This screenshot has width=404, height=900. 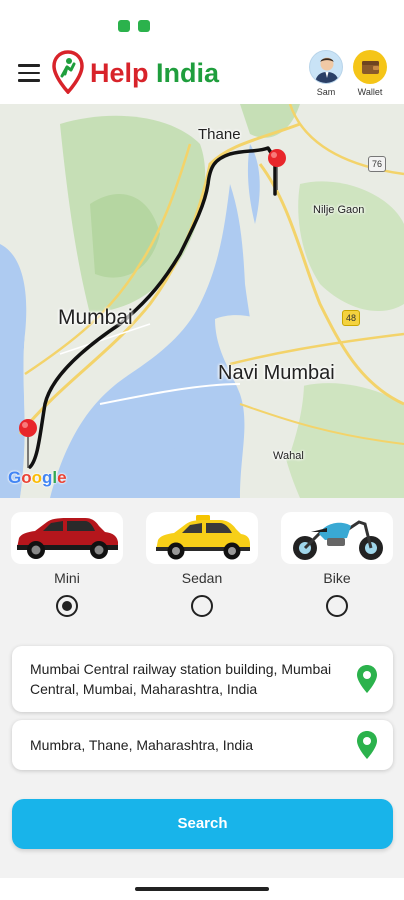 What do you see at coordinates (337, 606) in the screenshot?
I see `vehicle-radio-bike` at bounding box center [337, 606].